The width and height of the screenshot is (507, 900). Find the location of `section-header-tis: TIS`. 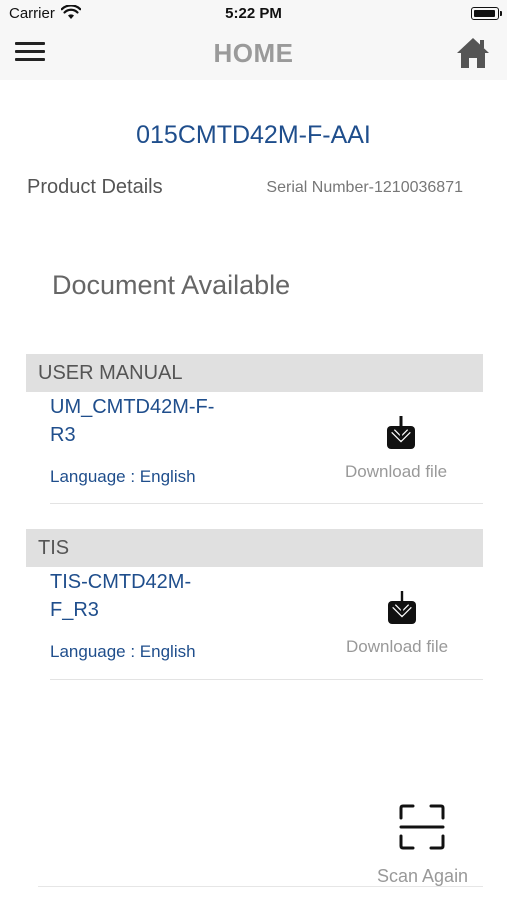

section-header-tis: TIS is located at coordinates (254, 548).